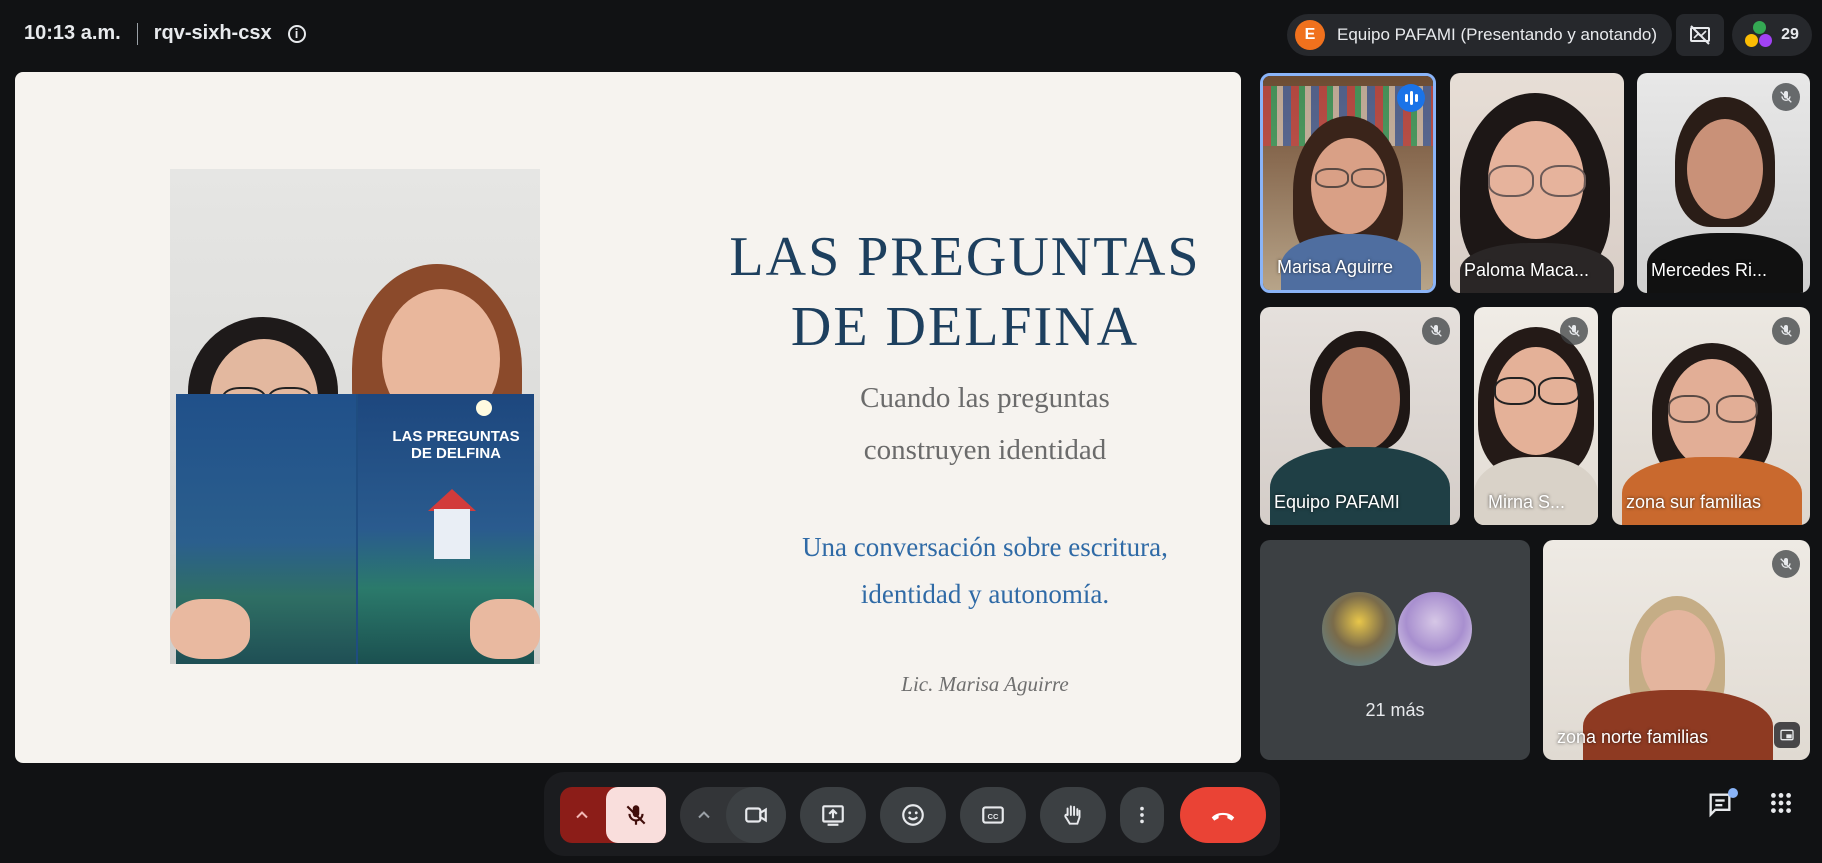 The height and width of the screenshot is (863, 1822). What do you see at coordinates (212, 33) in the screenshot?
I see `meeting-code: rqv-sixh-csx` at bounding box center [212, 33].